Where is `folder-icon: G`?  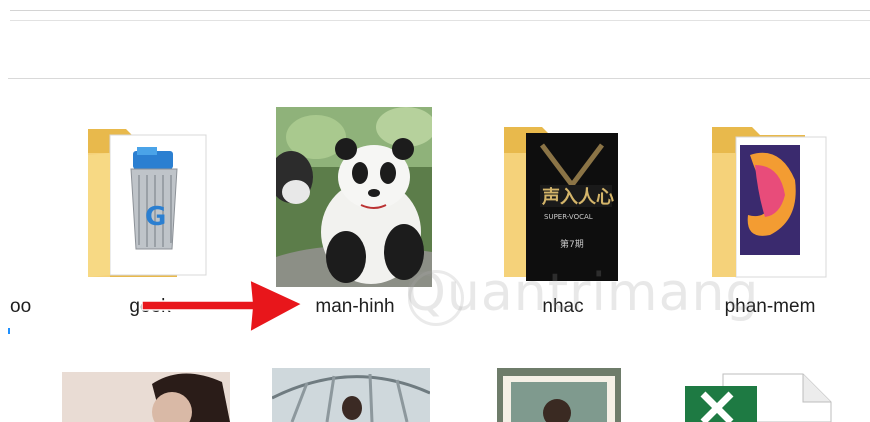 folder-icon: G is located at coordinates (147, 203).